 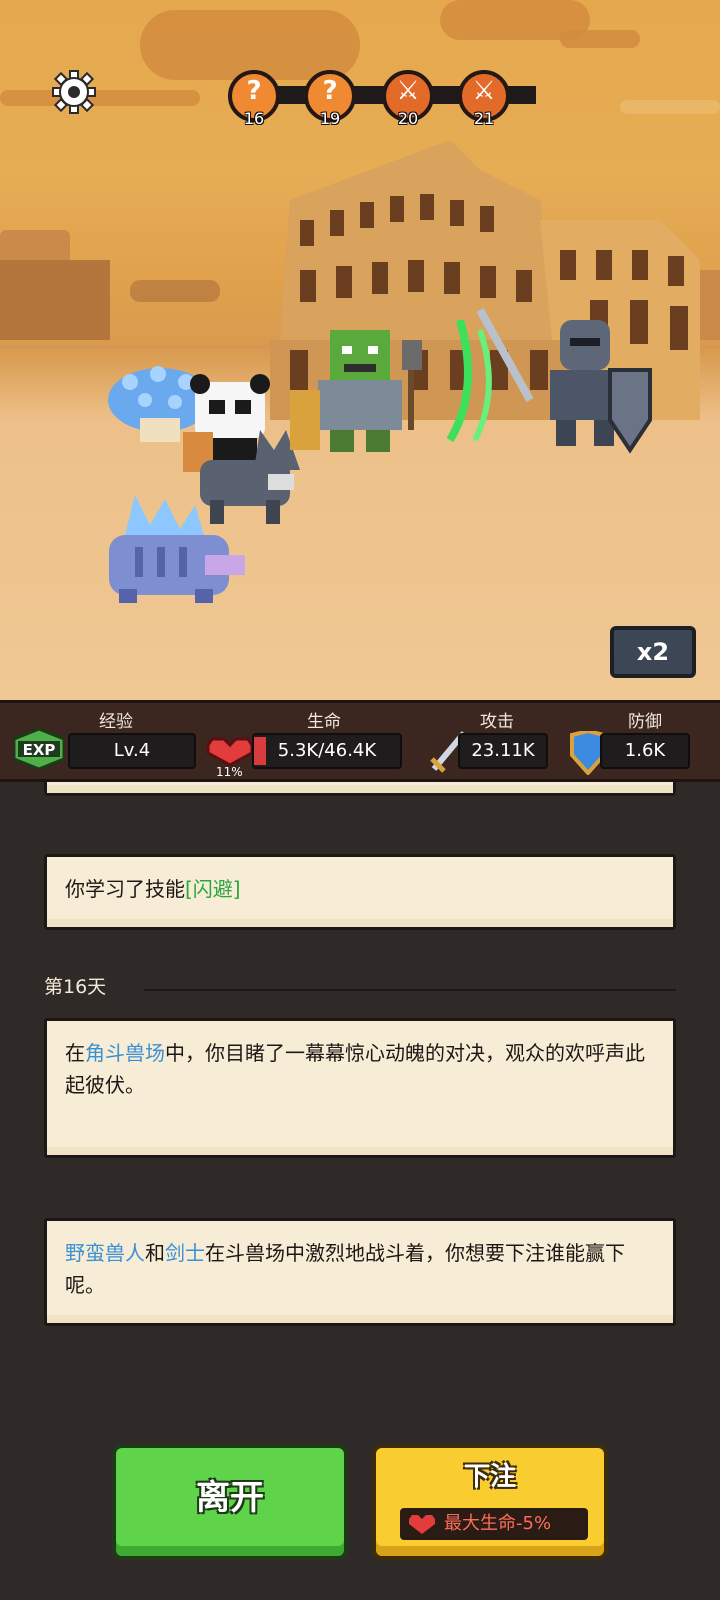 What do you see at coordinates (360, 892) in the screenshot?
I see `skill-learned-card: 你学习了技能[闪避]` at bounding box center [360, 892].